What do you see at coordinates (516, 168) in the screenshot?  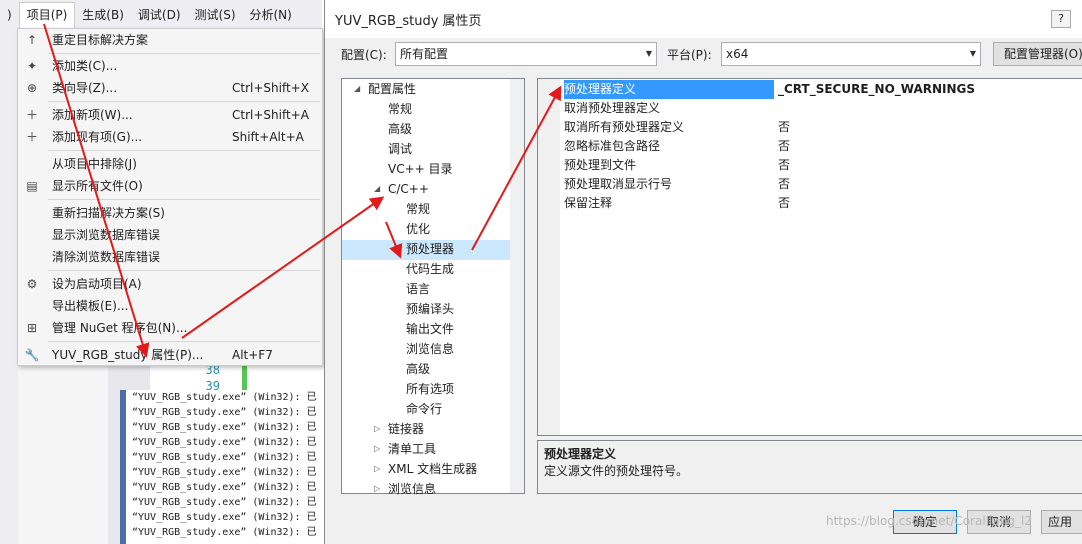 I see `arrow-preprocessor-to-definitions` at bounding box center [516, 168].